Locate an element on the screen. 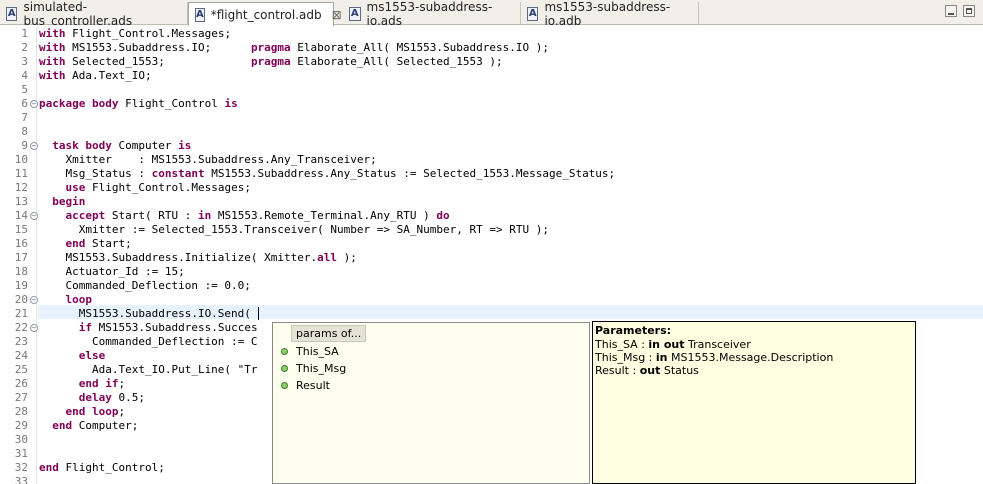 This screenshot has width=983, height=484. keyword: loop is located at coordinates (79, 299).